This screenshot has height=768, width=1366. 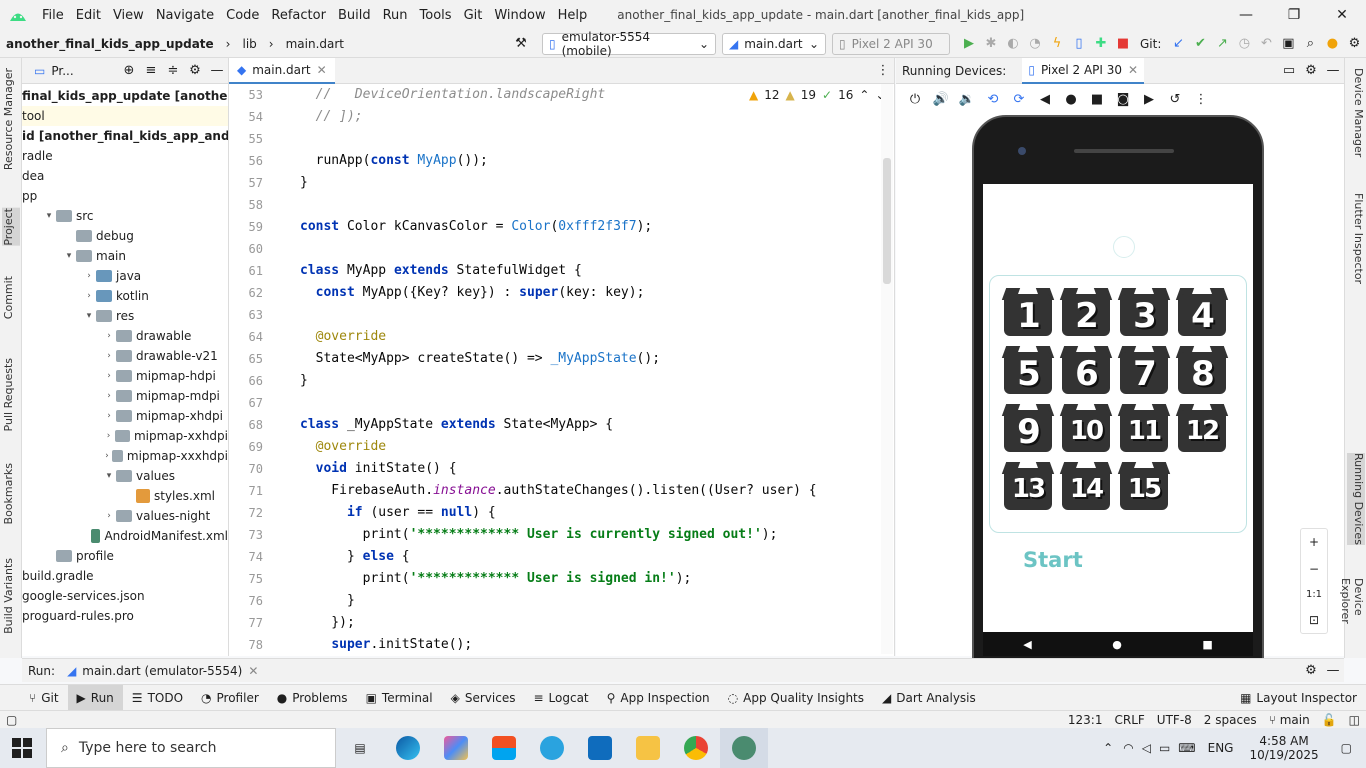 What do you see at coordinates (125, 276) in the screenshot?
I see `tree-item: › java` at bounding box center [125, 276].